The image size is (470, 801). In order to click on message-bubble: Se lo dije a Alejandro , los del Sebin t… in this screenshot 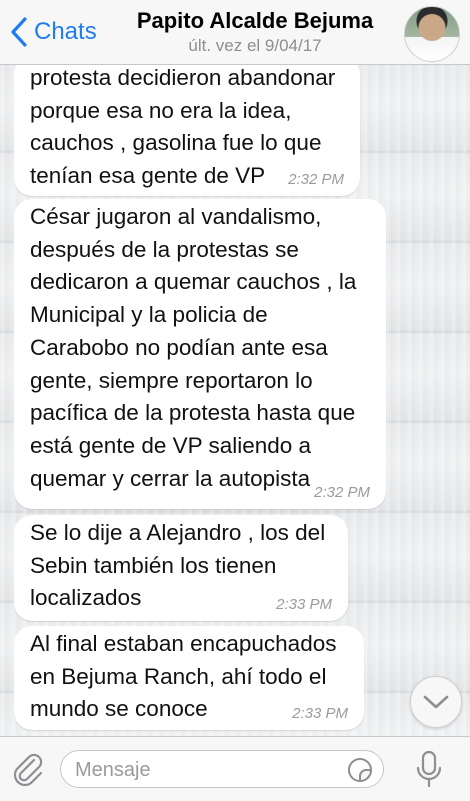, I will do `click(181, 568)`.